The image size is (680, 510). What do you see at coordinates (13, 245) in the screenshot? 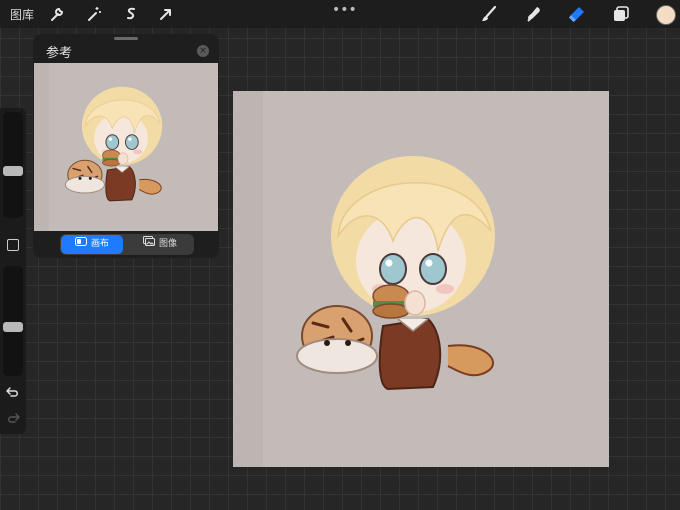
I see `modify-icon` at bounding box center [13, 245].